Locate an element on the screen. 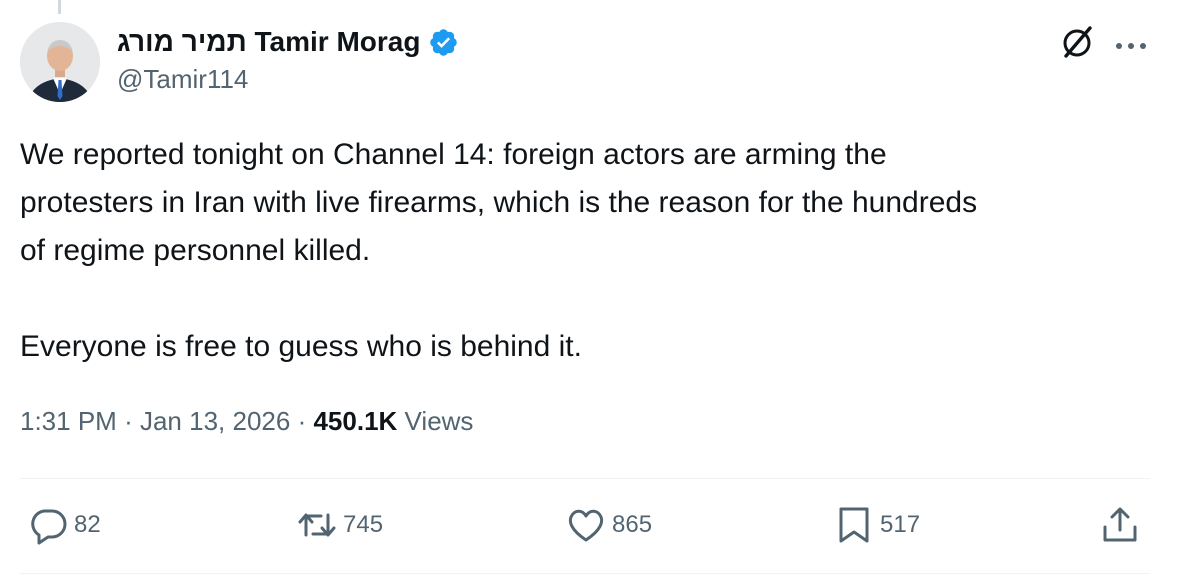 The width and height of the screenshot is (1186, 578). author-name-row: תמיר מורג Tamir Morag is located at coordinates (288, 42).